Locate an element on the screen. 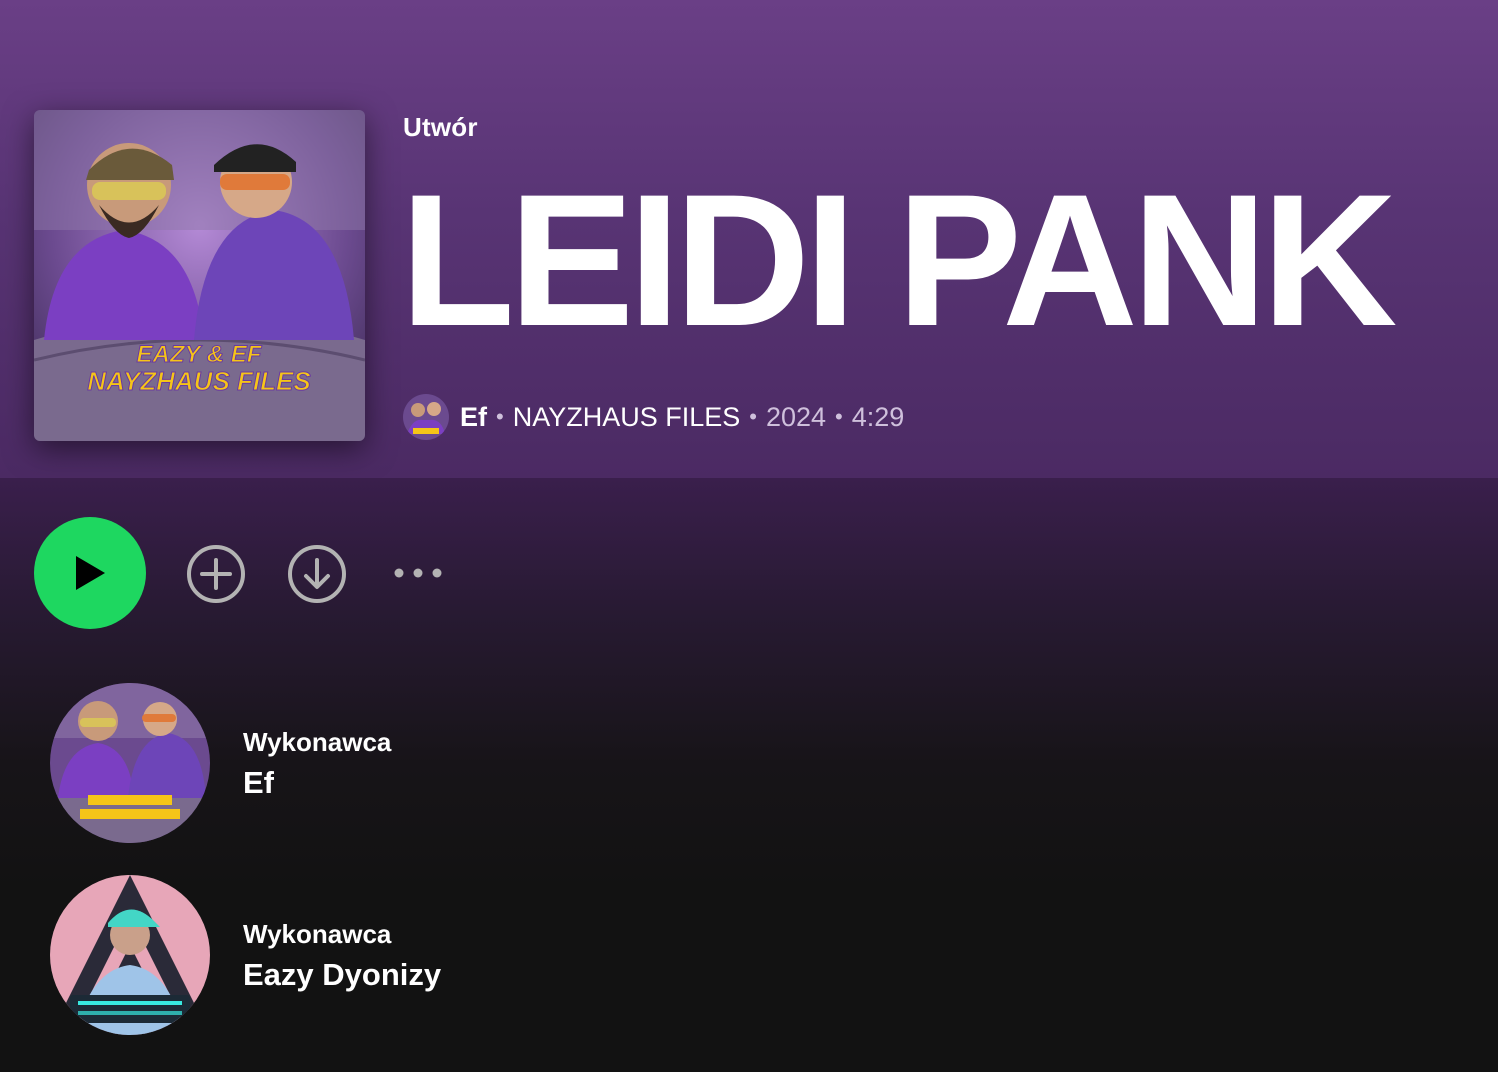  track-duration: 4:29 is located at coordinates (878, 416).